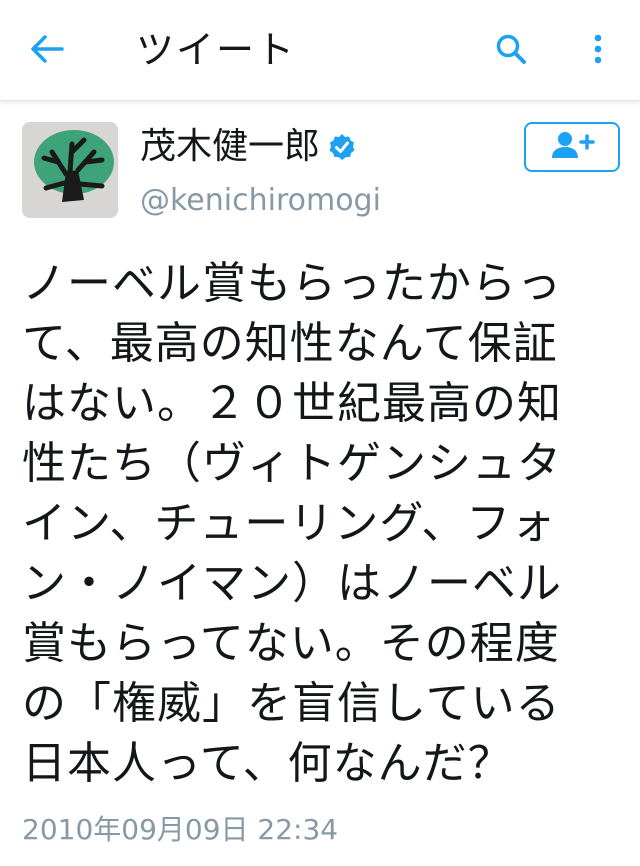  What do you see at coordinates (180, 829) in the screenshot?
I see `tweet-timestamp: 2010年09月09日 22:34` at bounding box center [180, 829].